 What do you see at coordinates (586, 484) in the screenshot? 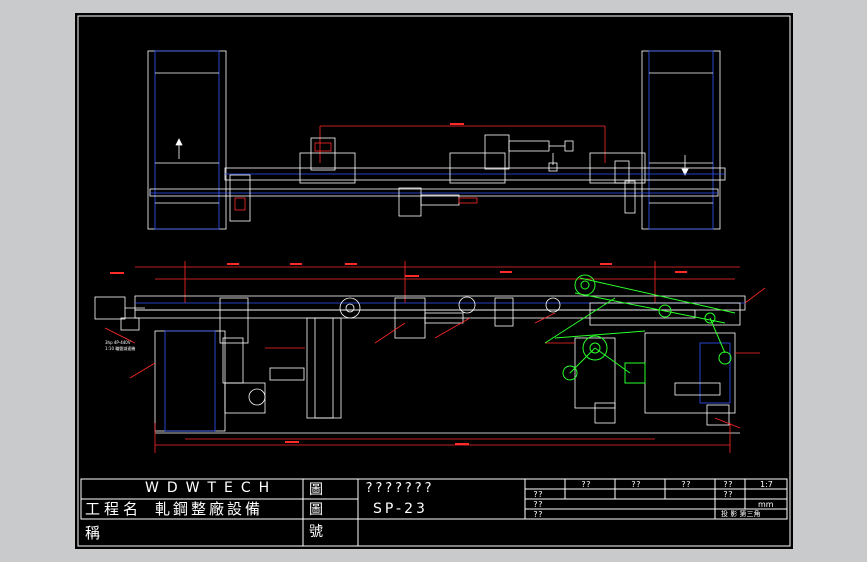
I see `tb-cell-1: ??` at bounding box center [586, 484].